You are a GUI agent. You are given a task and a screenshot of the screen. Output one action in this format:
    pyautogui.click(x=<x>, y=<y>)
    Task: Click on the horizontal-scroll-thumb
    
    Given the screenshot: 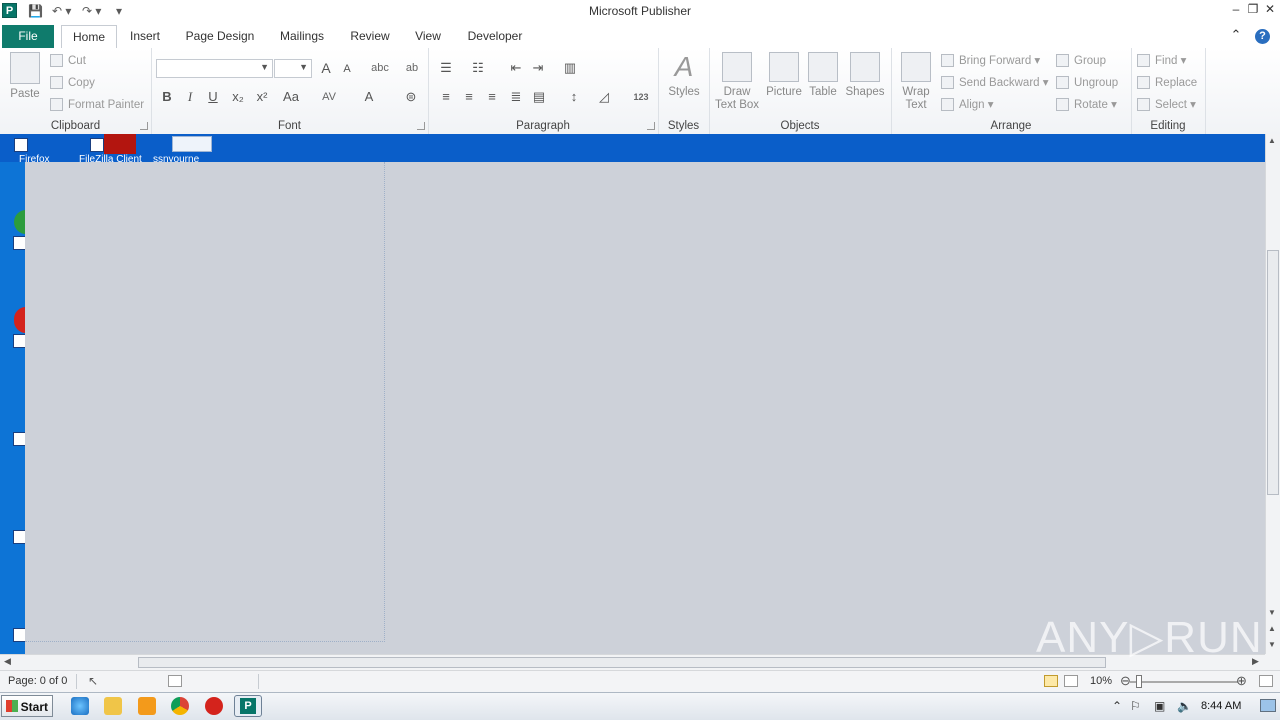 What is the action you would take?
    pyautogui.click(x=622, y=662)
    